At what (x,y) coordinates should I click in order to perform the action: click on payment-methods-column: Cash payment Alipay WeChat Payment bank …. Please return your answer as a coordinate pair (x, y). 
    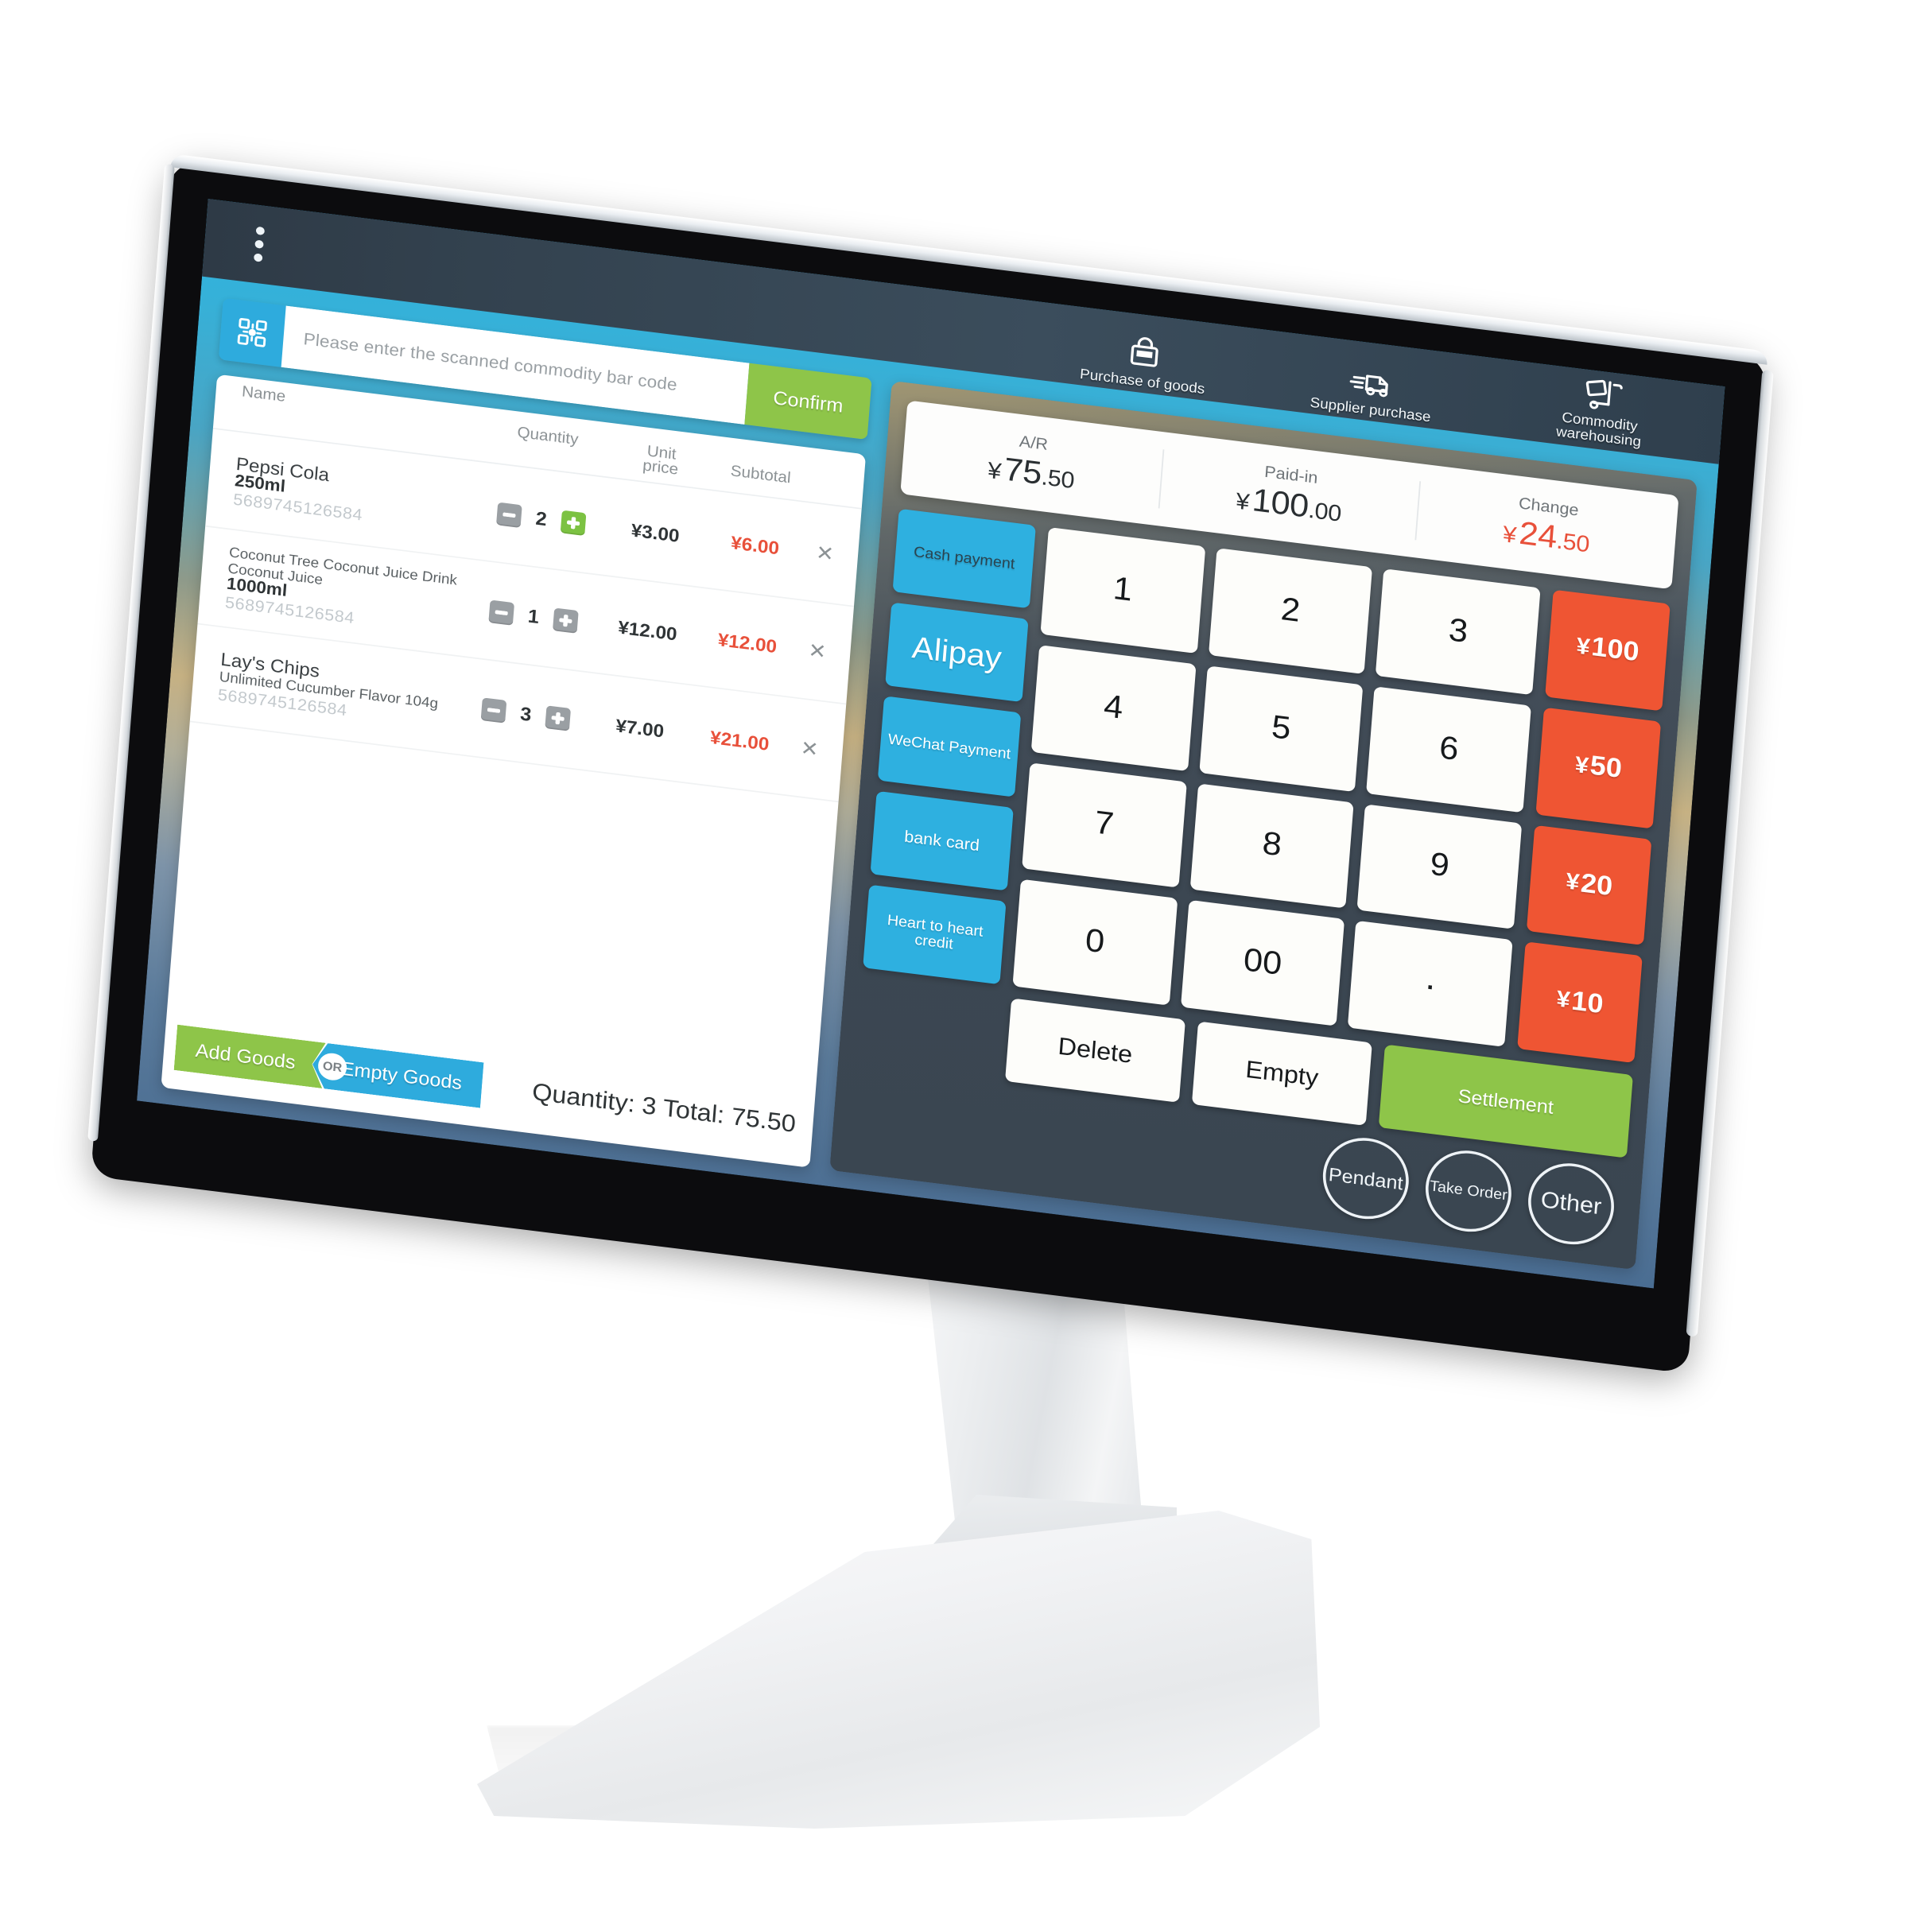
    Looking at the image, I should click on (949, 747).